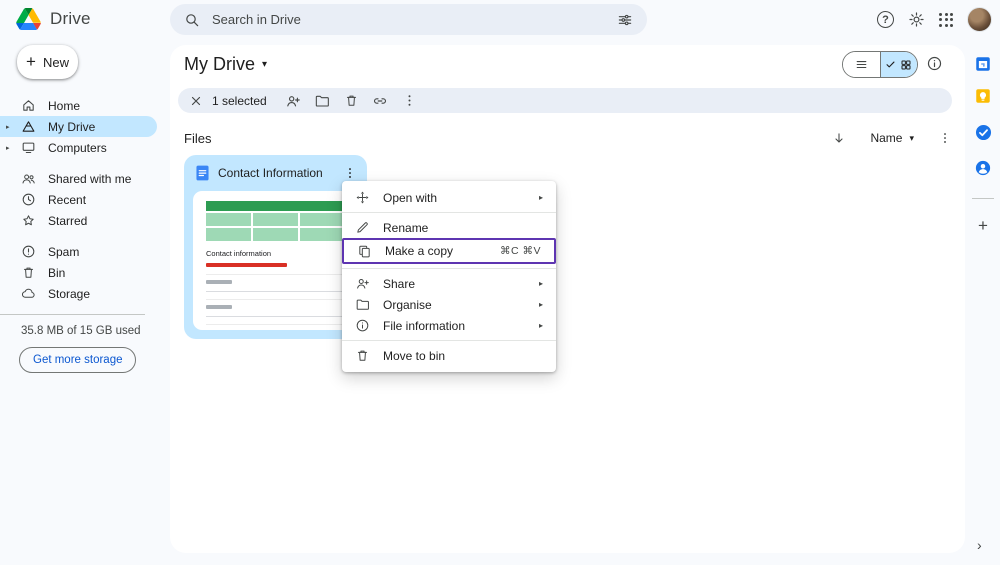 The height and width of the screenshot is (565, 1000). What do you see at coordinates (351, 100) in the screenshot?
I see `delete-button` at bounding box center [351, 100].